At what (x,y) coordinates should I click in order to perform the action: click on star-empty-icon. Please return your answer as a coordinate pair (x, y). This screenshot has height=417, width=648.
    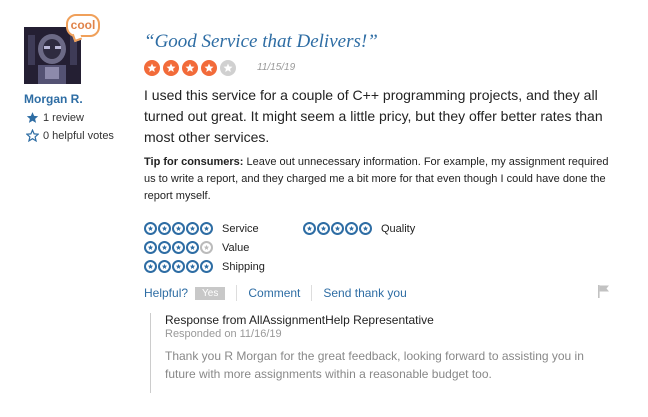
    Looking at the image, I should click on (228, 68).